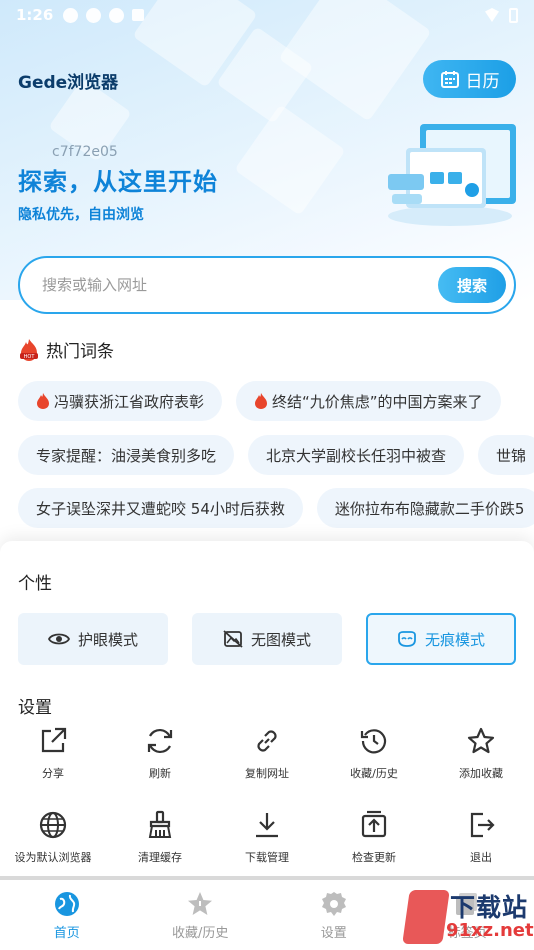 The image size is (534, 950). I want to click on copy-url-button: 复制网址, so click(267, 753).